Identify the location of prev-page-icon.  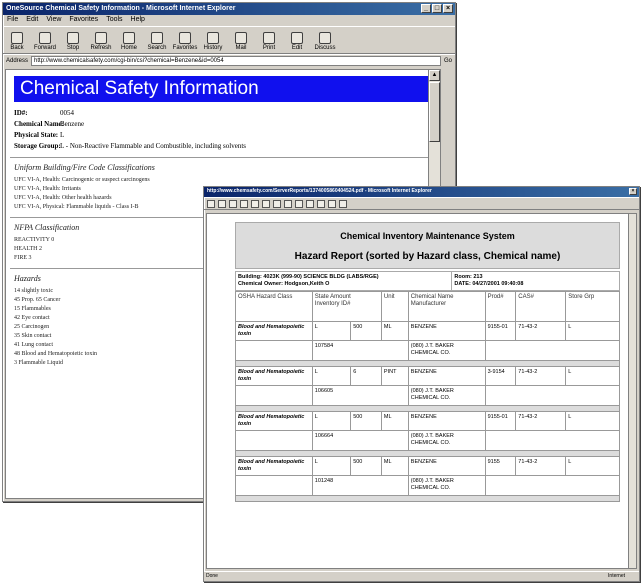
(277, 203).